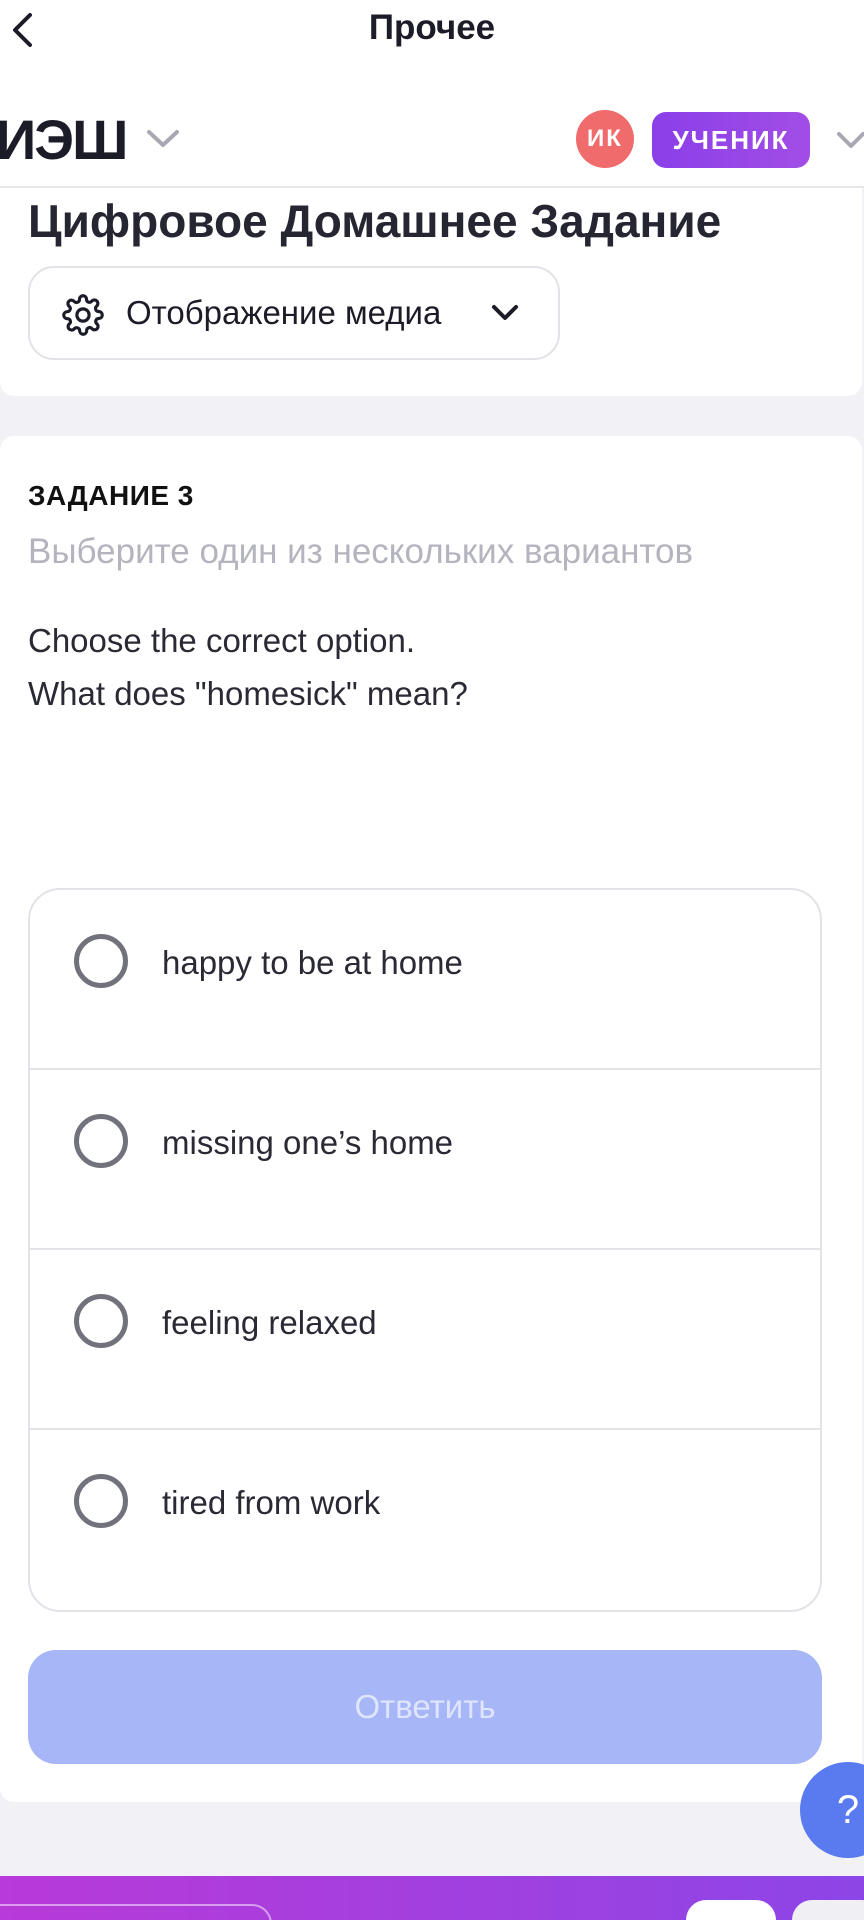 This screenshot has width=864, height=1920. What do you see at coordinates (312, 962) in the screenshot?
I see `answer-option-label: happy to be at home` at bounding box center [312, 962].